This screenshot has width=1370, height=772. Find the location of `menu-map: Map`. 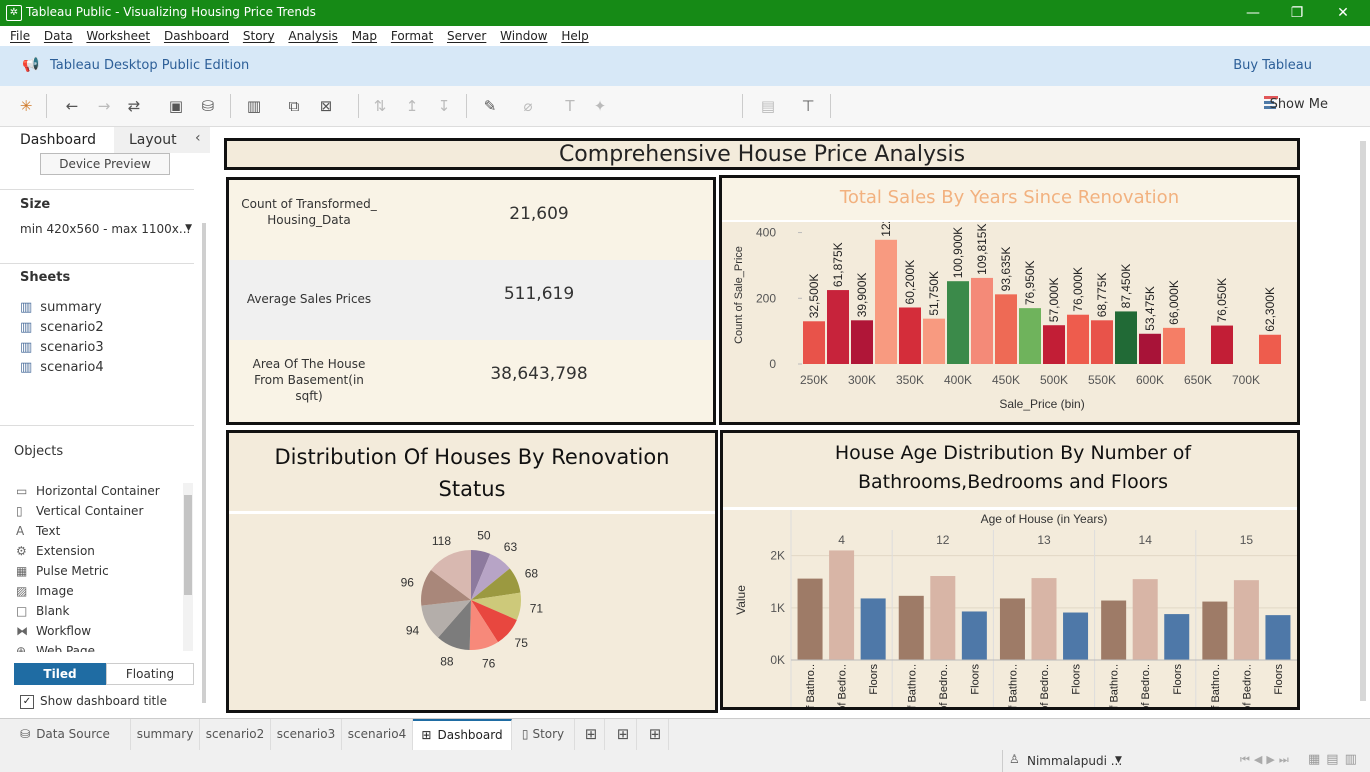

menu-map: Map is located at coordinates (364, 36).